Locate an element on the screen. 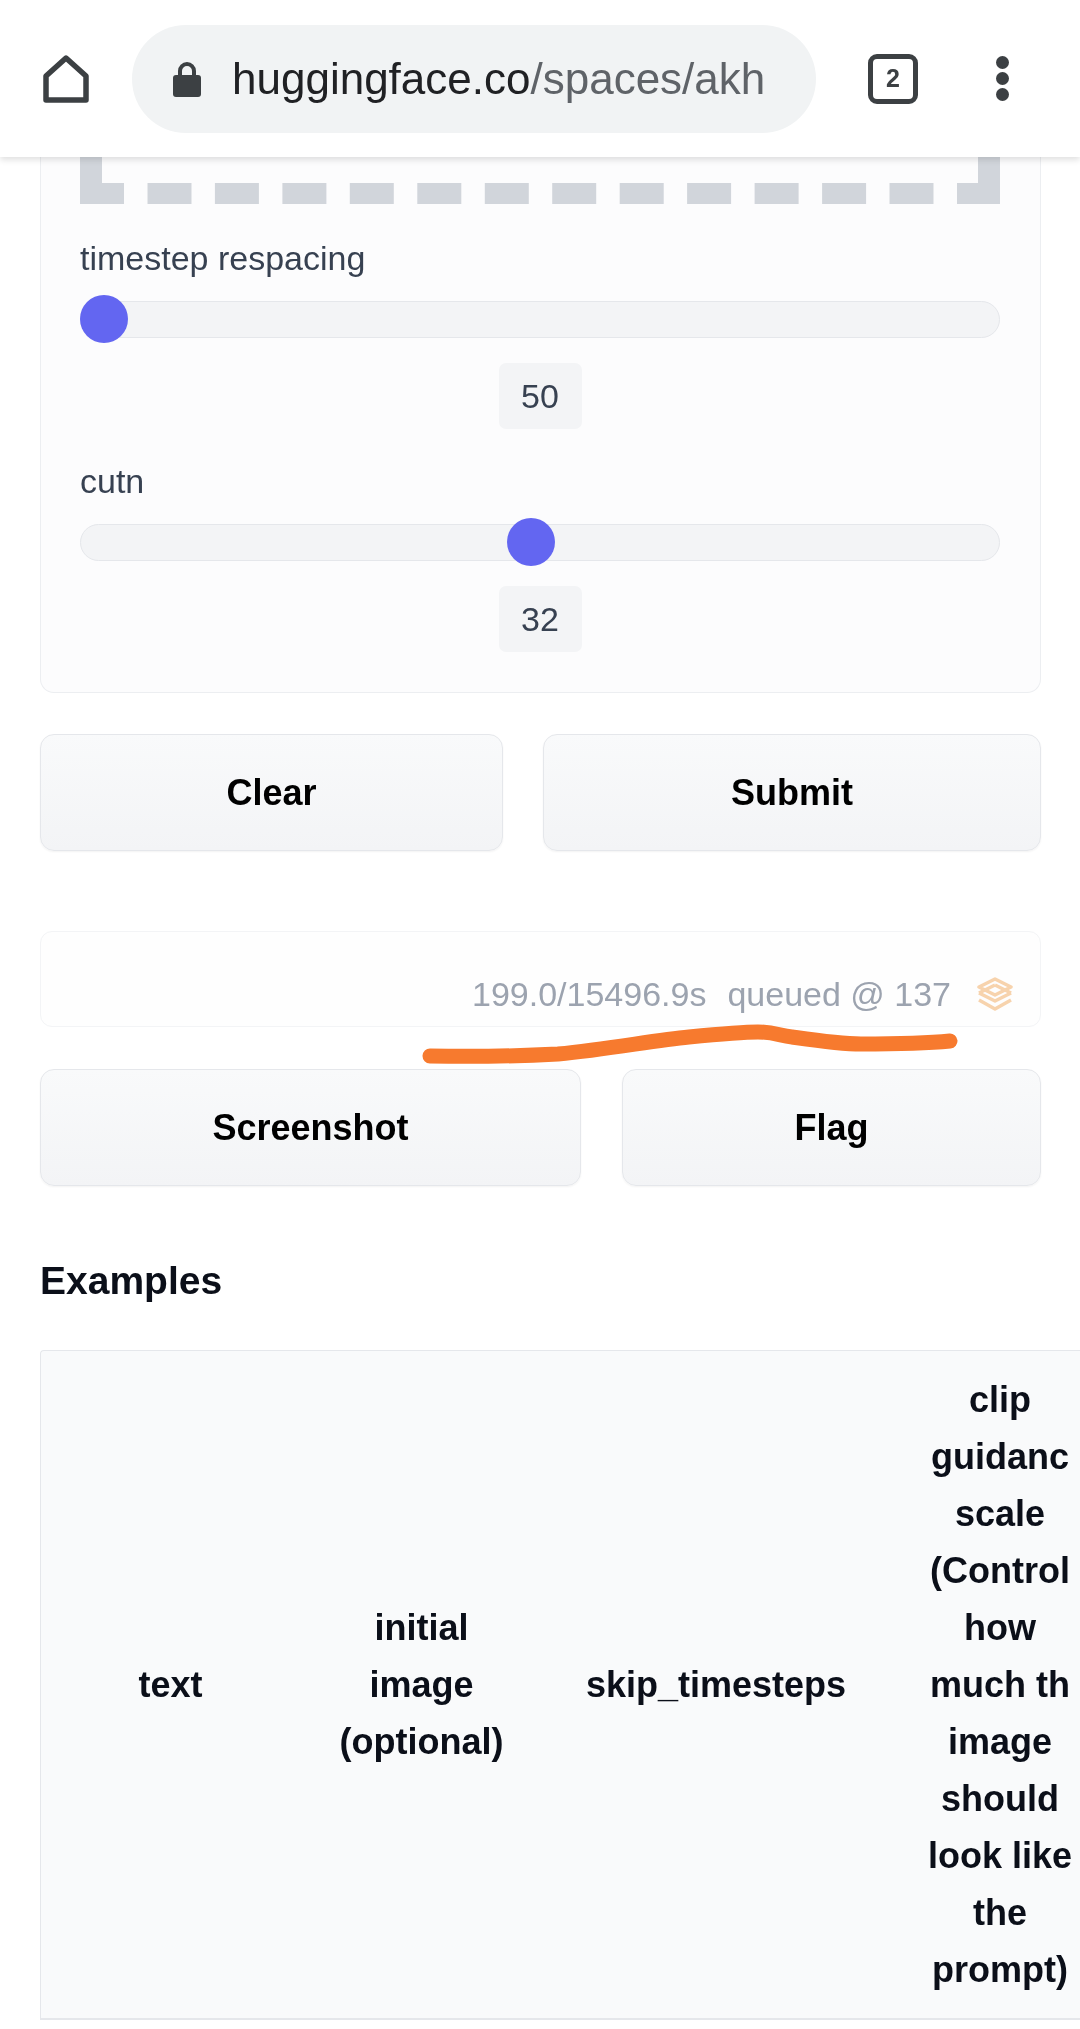  more-menu-icon is located at coordinates (1002, 78).